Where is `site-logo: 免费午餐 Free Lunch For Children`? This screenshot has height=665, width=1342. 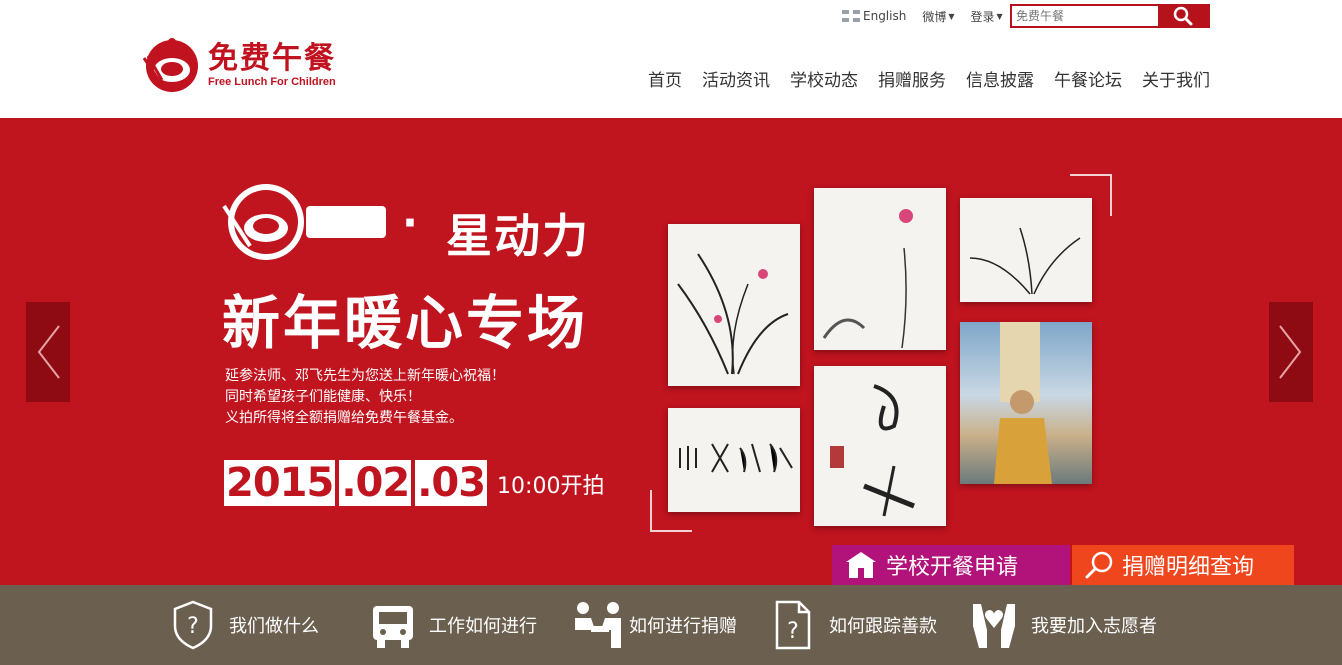 site-logo: 免费午餐 Free Lunch For Children is located at coordinates (238, 65).